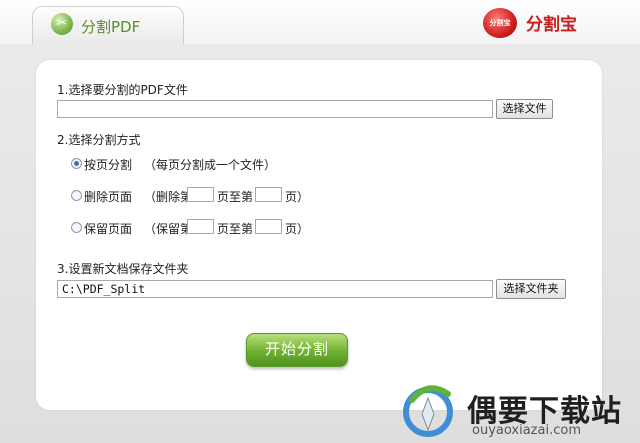 This screenshot has width=640, height=443. What do you see at coordinates (123, 269) in the screenshot?
I see `step3-label: 3.设置新文档保存文件夹` at bounding box center [123, 269].